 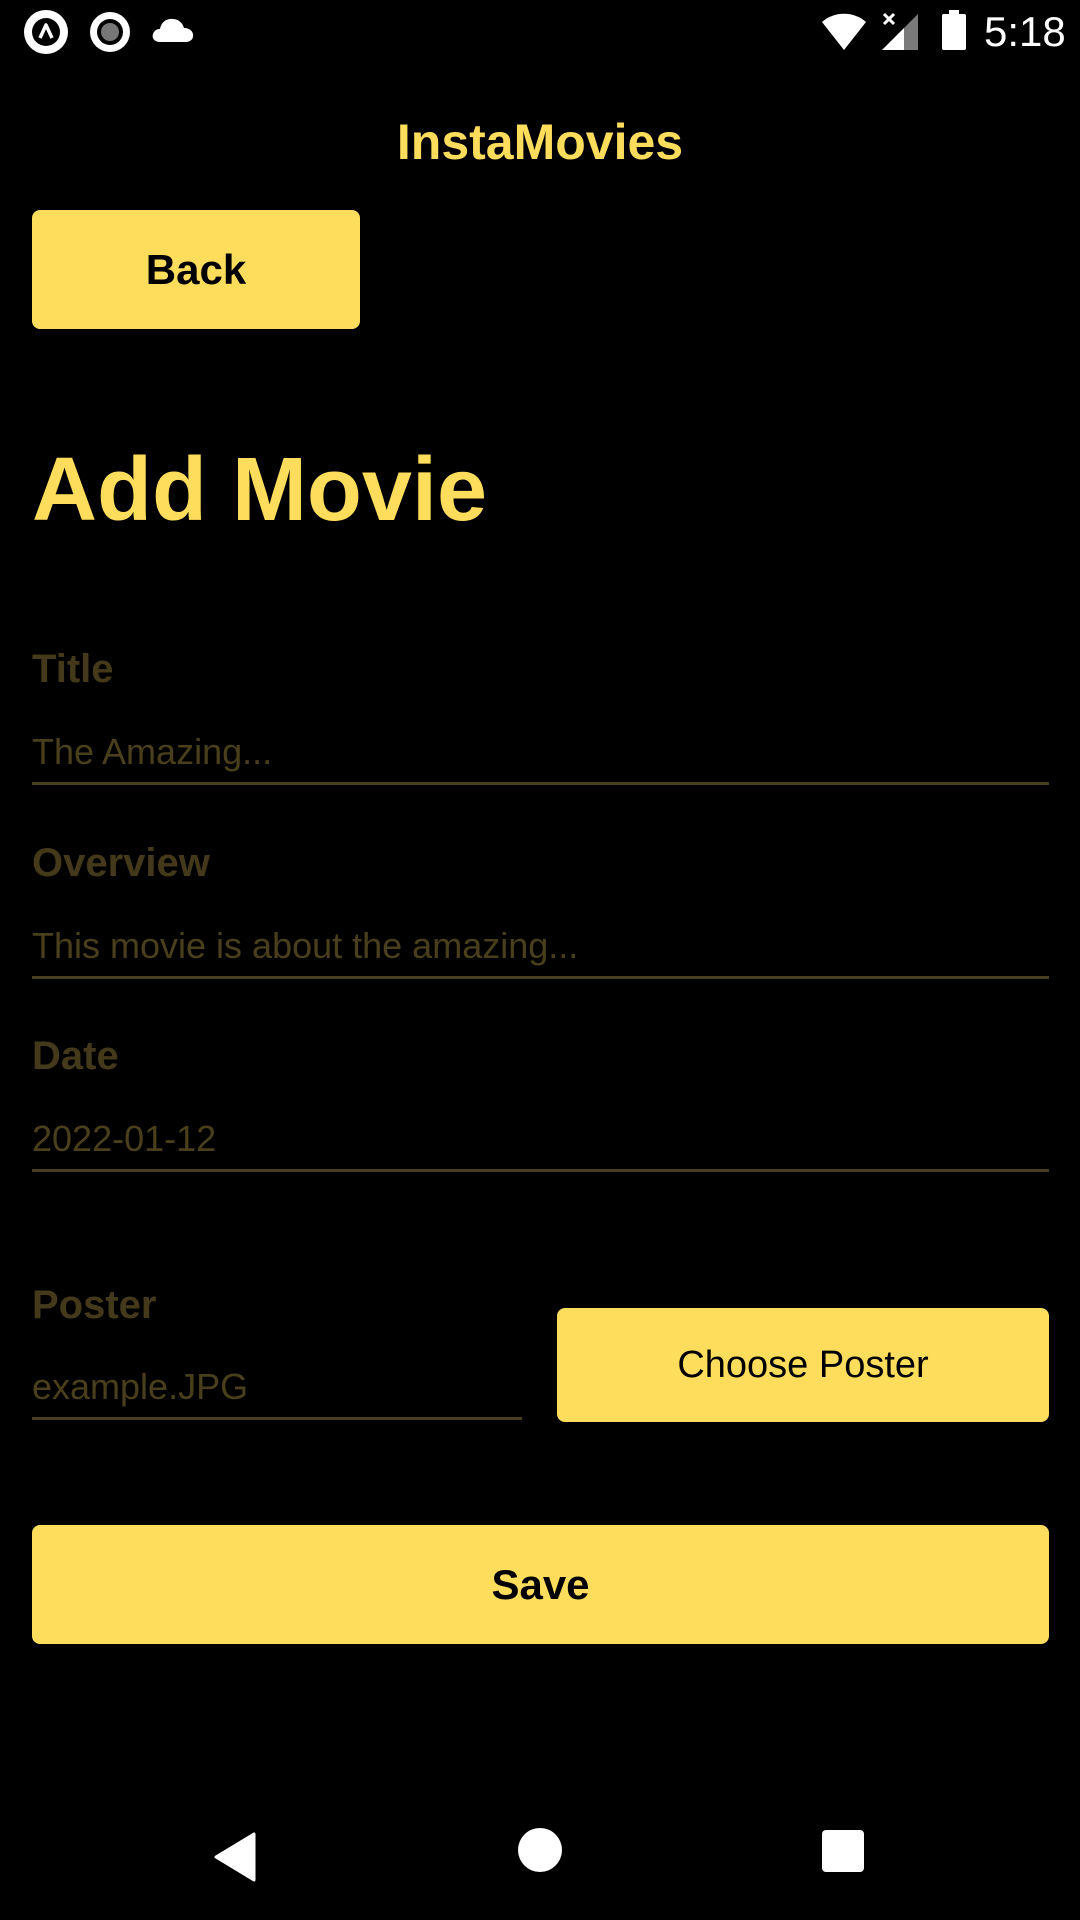 What do you see at coordinates (540, 31) in the screenshot?
I see `status-bar: 5:18` at bounding box center [540, 31].